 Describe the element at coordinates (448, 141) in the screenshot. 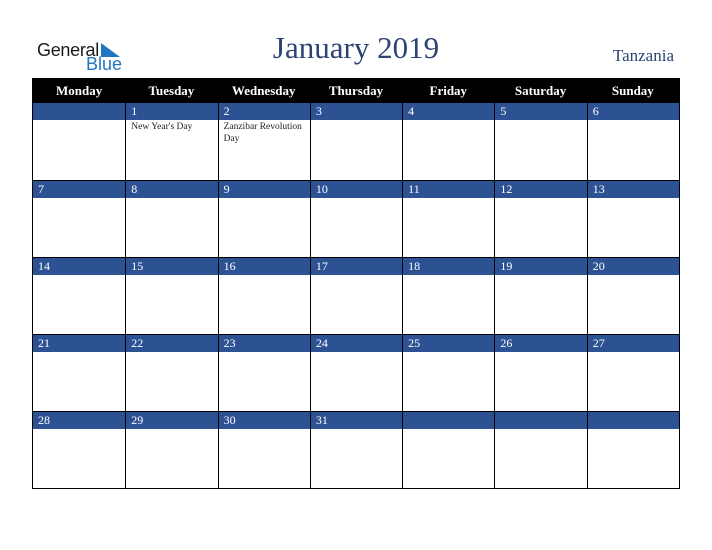

I see `day-cell: 4` at that location.